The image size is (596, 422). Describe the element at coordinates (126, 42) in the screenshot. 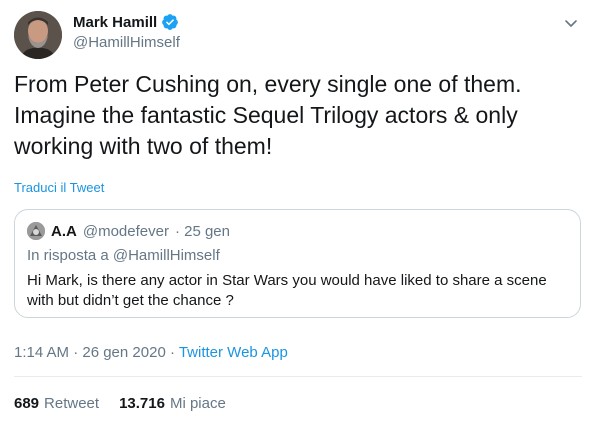

I see `author-handle: @HamillHimself` at that location.